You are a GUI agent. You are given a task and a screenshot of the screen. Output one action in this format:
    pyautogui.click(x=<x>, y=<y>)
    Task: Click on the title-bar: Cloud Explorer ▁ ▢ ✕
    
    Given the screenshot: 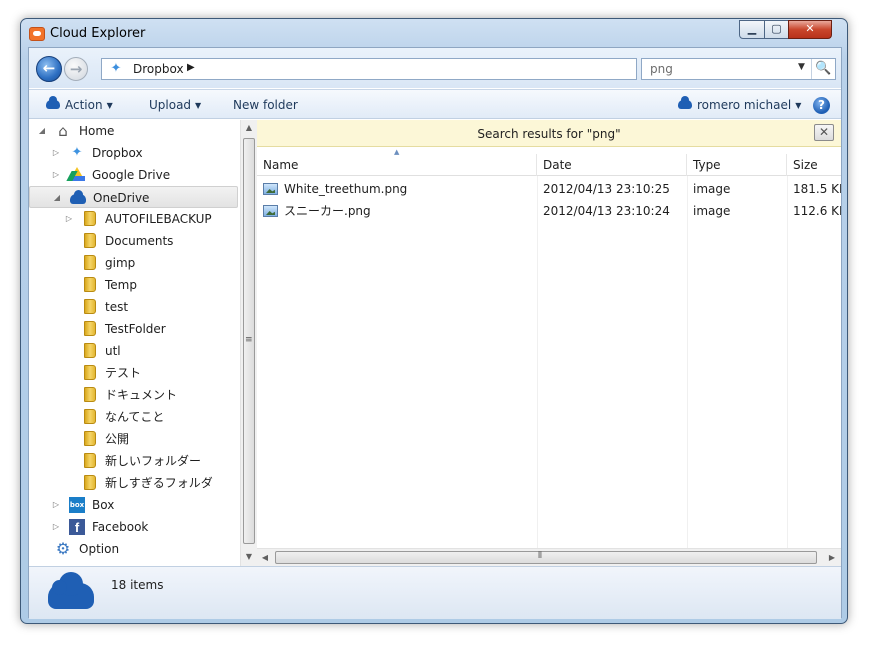 What is the action you would take?
    pyautogui.click(x=434, y=33)
    